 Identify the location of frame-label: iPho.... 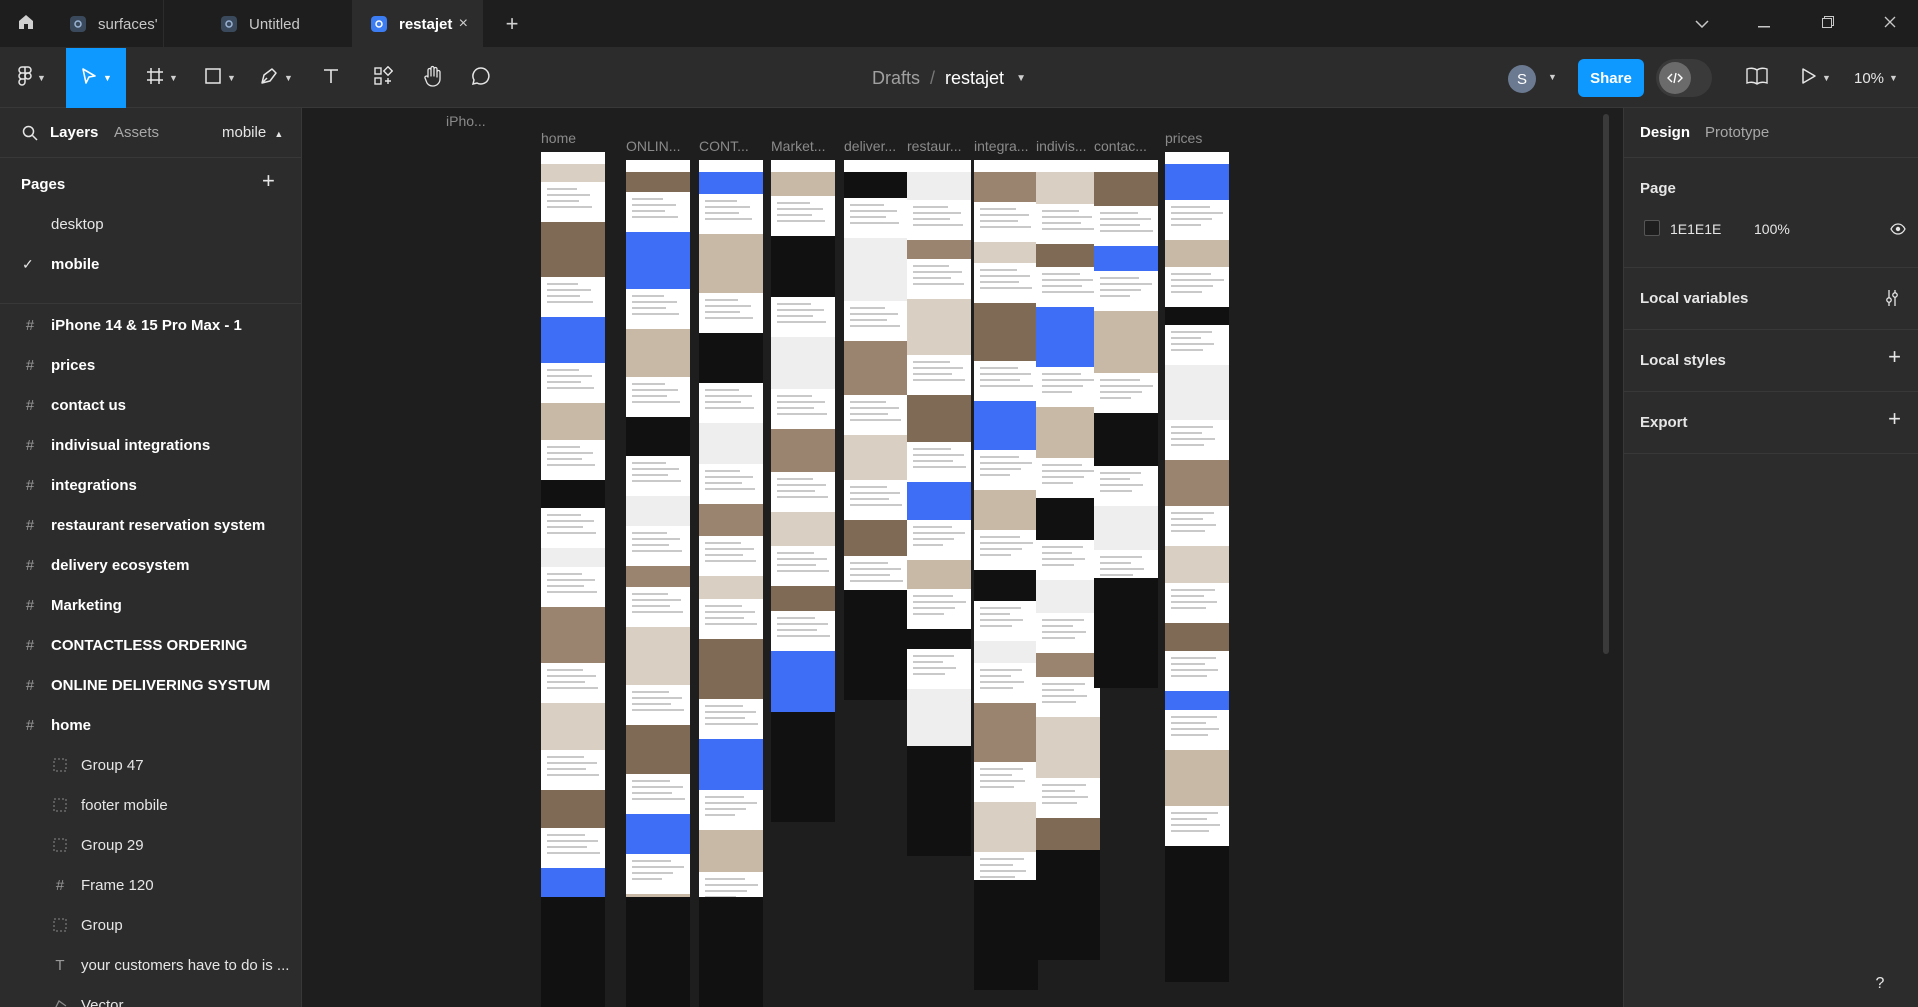
(466, 121).